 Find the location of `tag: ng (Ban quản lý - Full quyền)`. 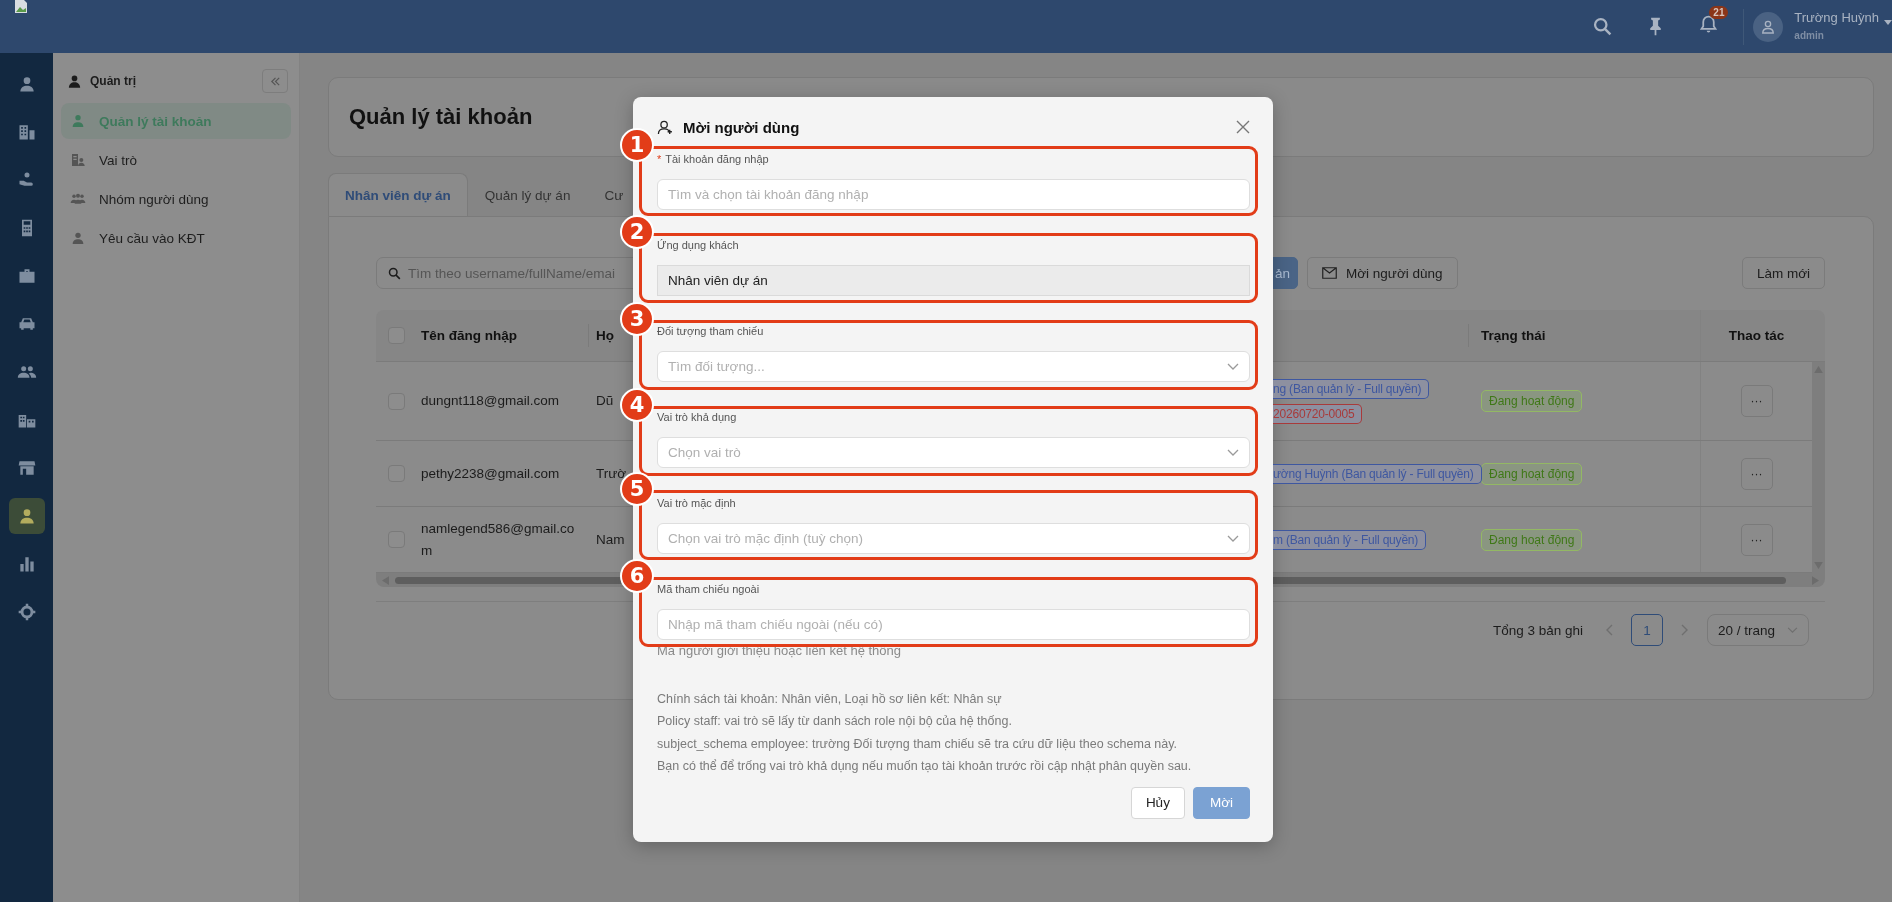

tag: ng (Ban quản lý - Full quyền) is located at coordinates (1351, 388).